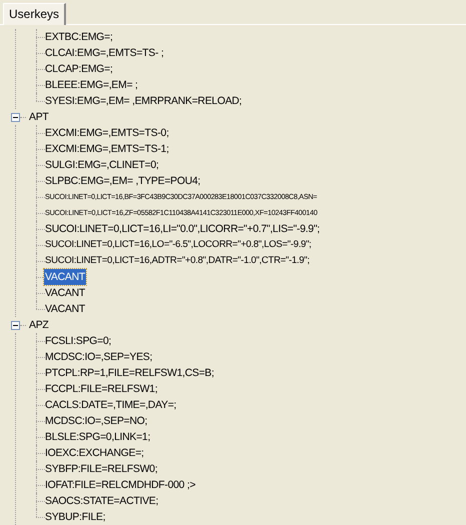  Describe the element at coordinates (129, 373) in the screenshot. I see `tree-item: PTCPL:RP=1,FILE=RELFSW1,CS=B;` at that location.